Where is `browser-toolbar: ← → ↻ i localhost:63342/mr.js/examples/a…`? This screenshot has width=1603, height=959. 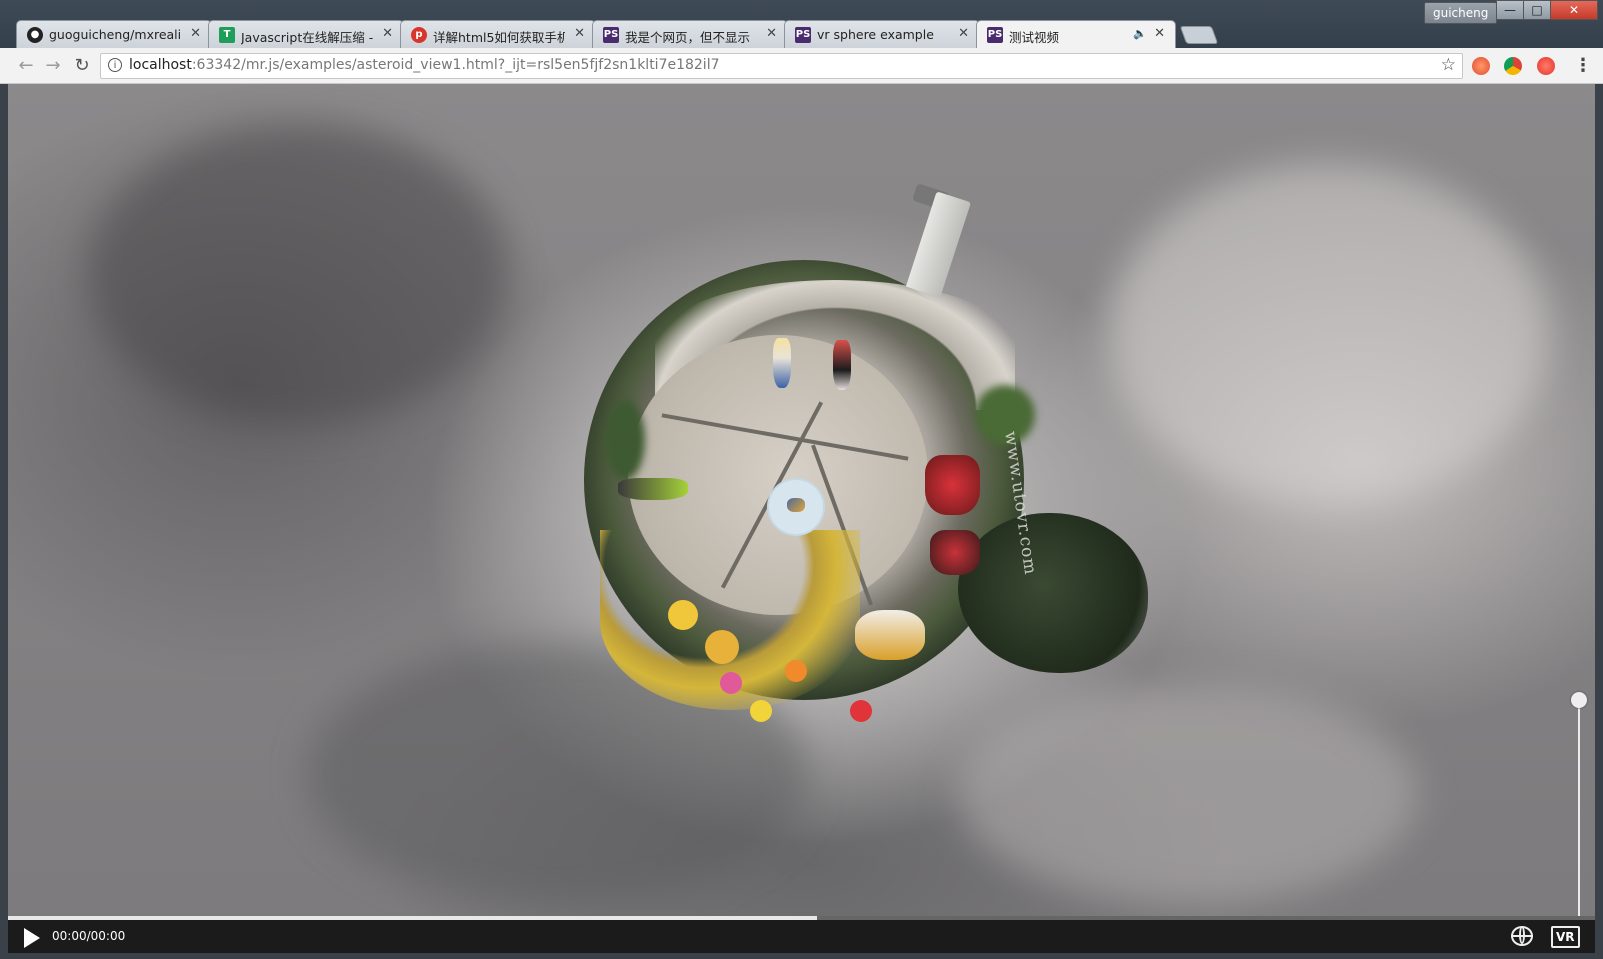 browser-toolbar: ← → ↻ i localhost:63342/mr.js/examples/a… is located at coordinates (801, 66).